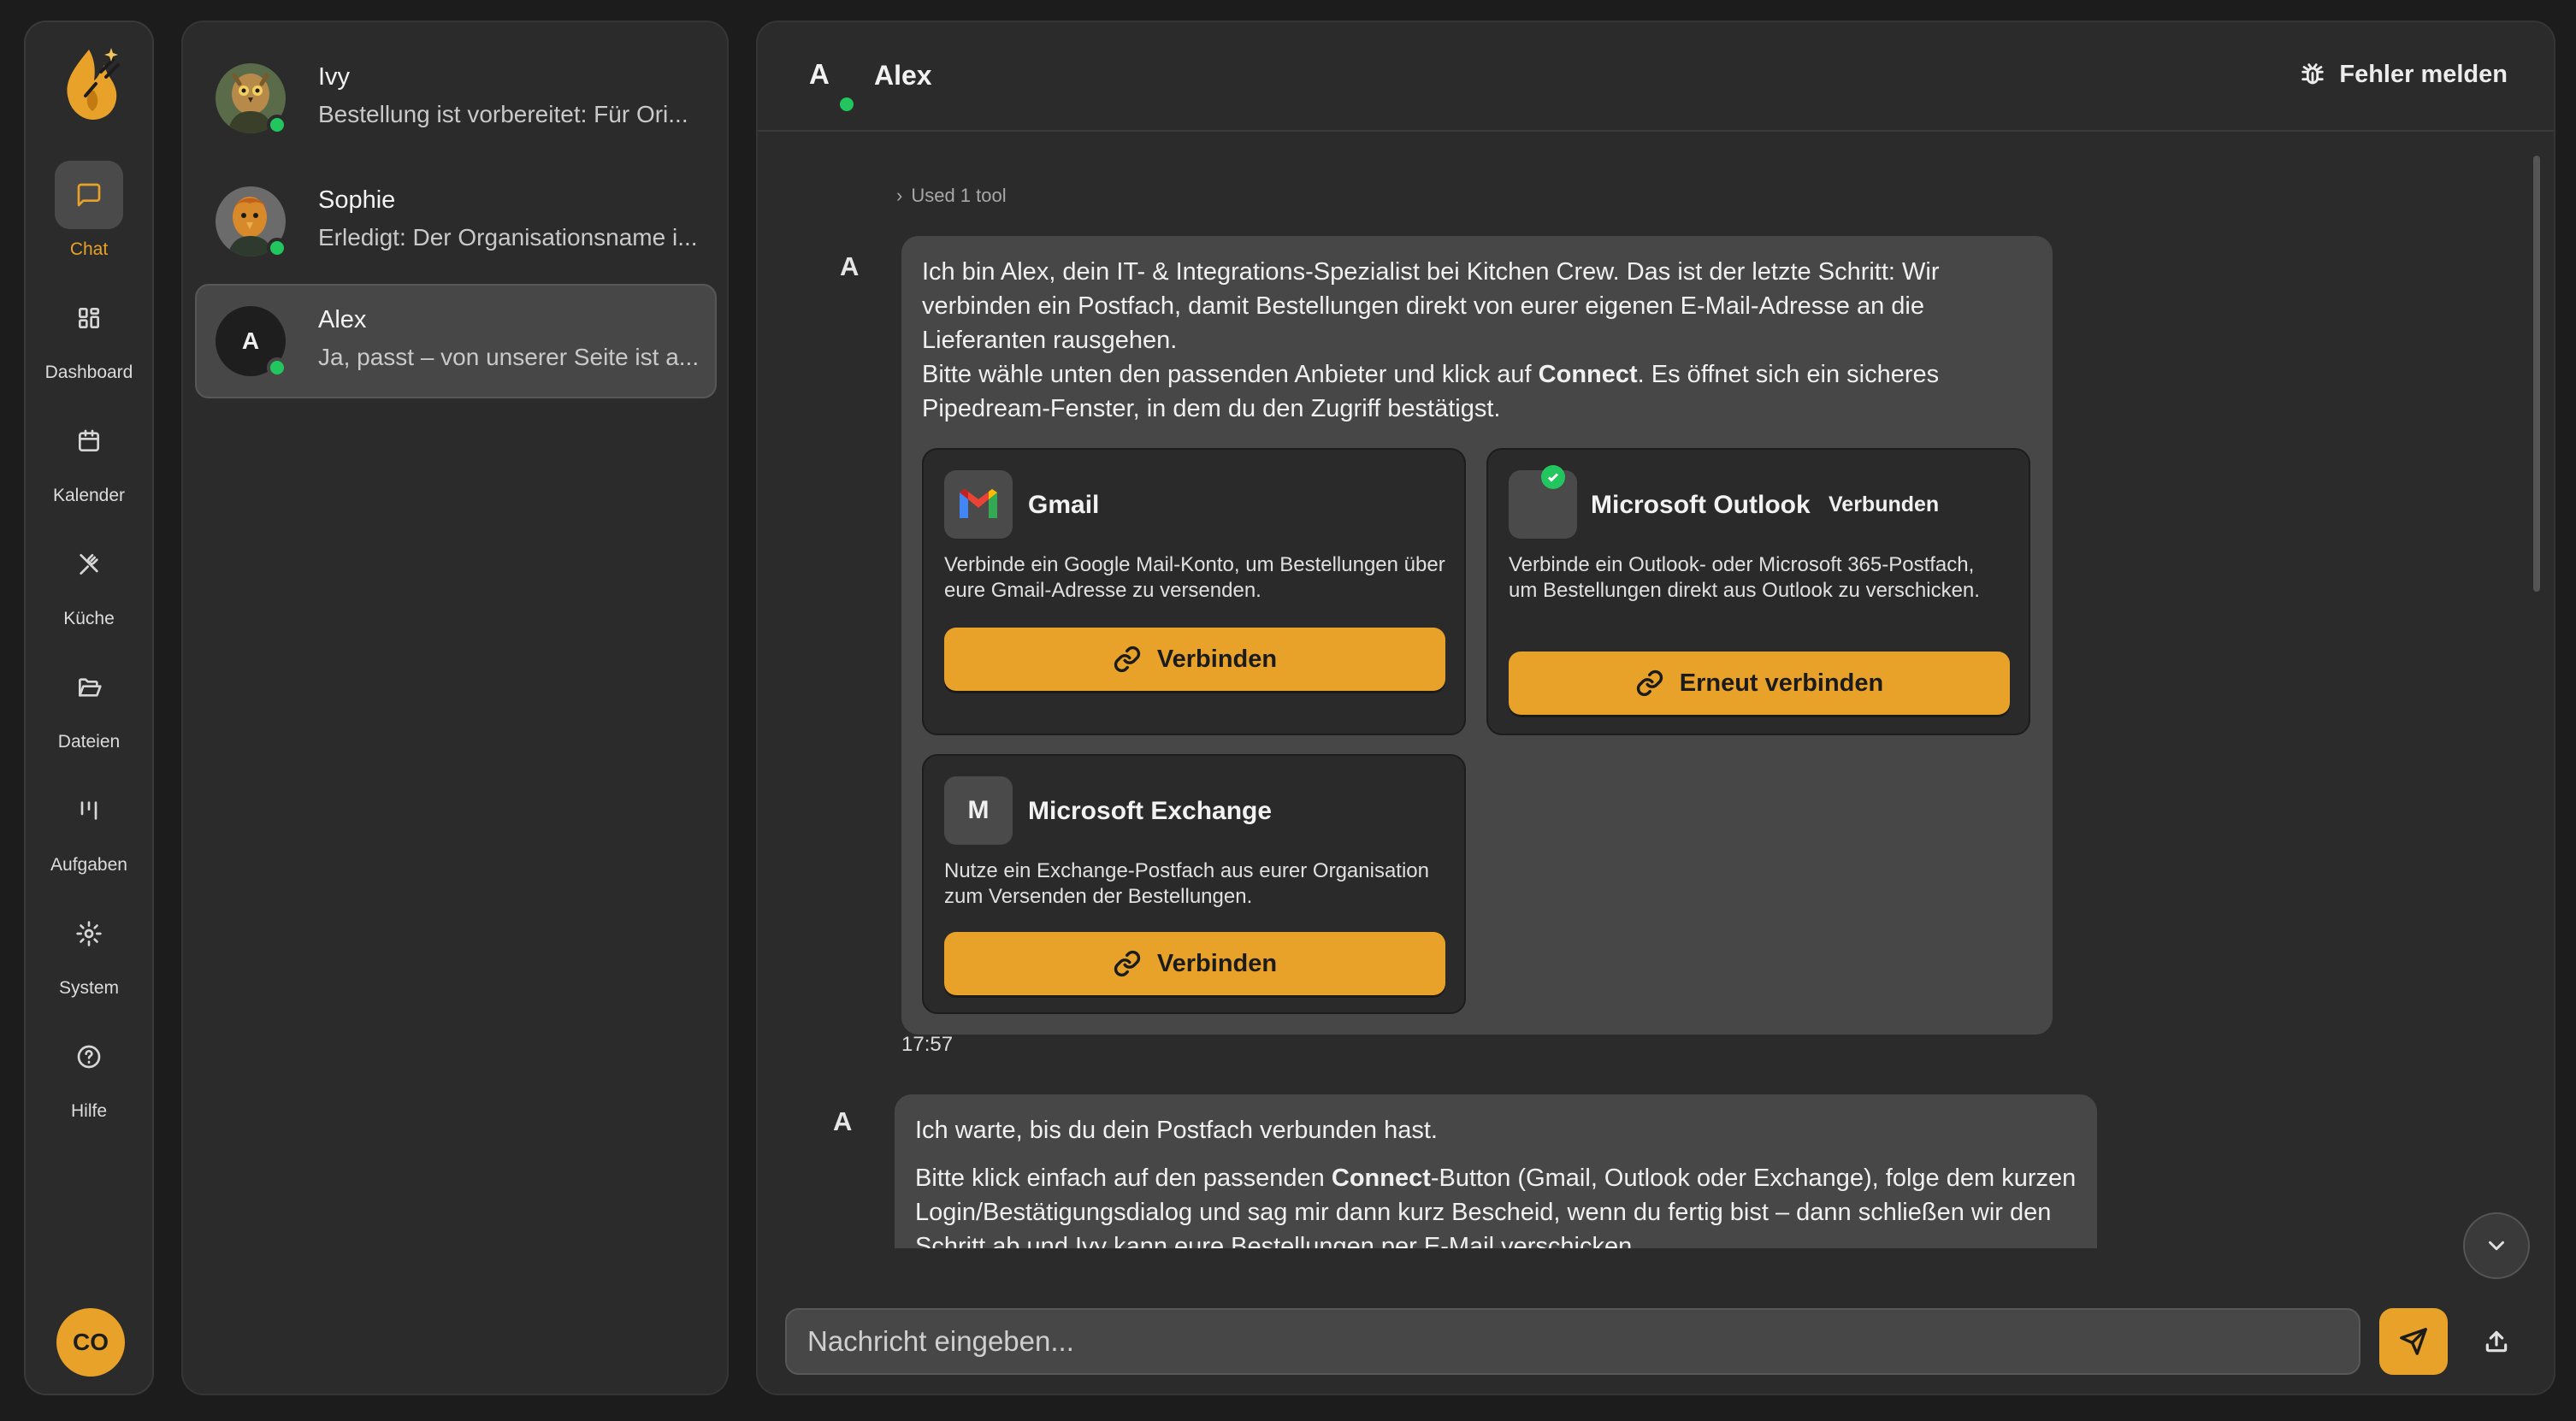 The image size is (2576, 1421). Describe the element at coordinates (1781, 683) in the screenshot. I see `button-label: Erneut verbinden` at that location.